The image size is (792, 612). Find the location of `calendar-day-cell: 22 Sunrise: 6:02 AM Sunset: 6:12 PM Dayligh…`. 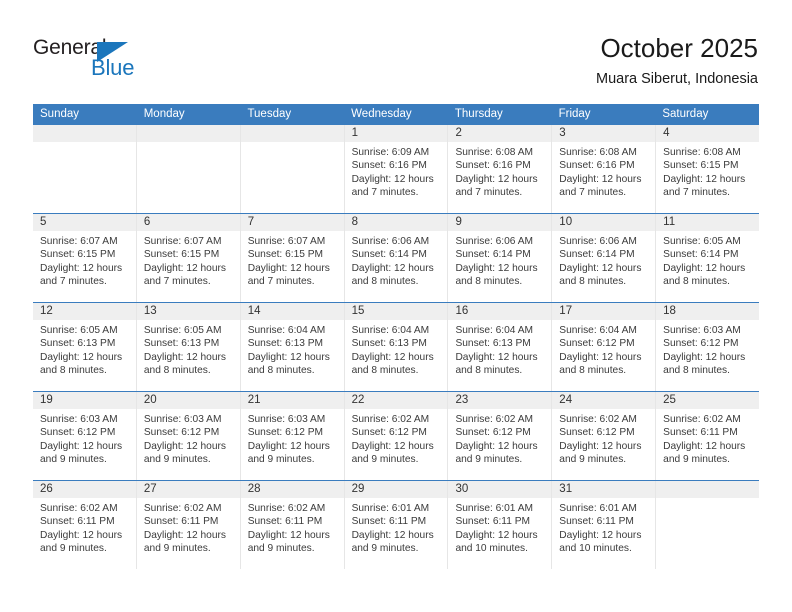

calendar-day-cell: 22 Sunrise: 6:02 AM Sunset: 6:12 PM Dayligh… is located at coordinates (396, 436).